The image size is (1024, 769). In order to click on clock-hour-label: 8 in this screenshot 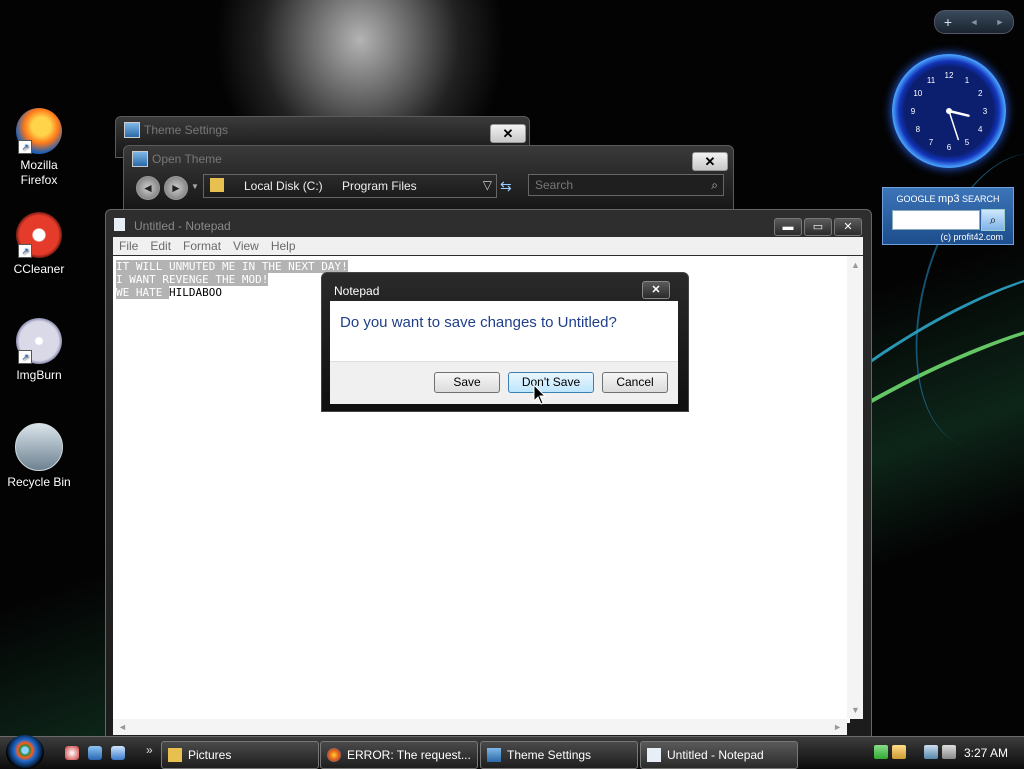, I will do `click(918, 129)`.